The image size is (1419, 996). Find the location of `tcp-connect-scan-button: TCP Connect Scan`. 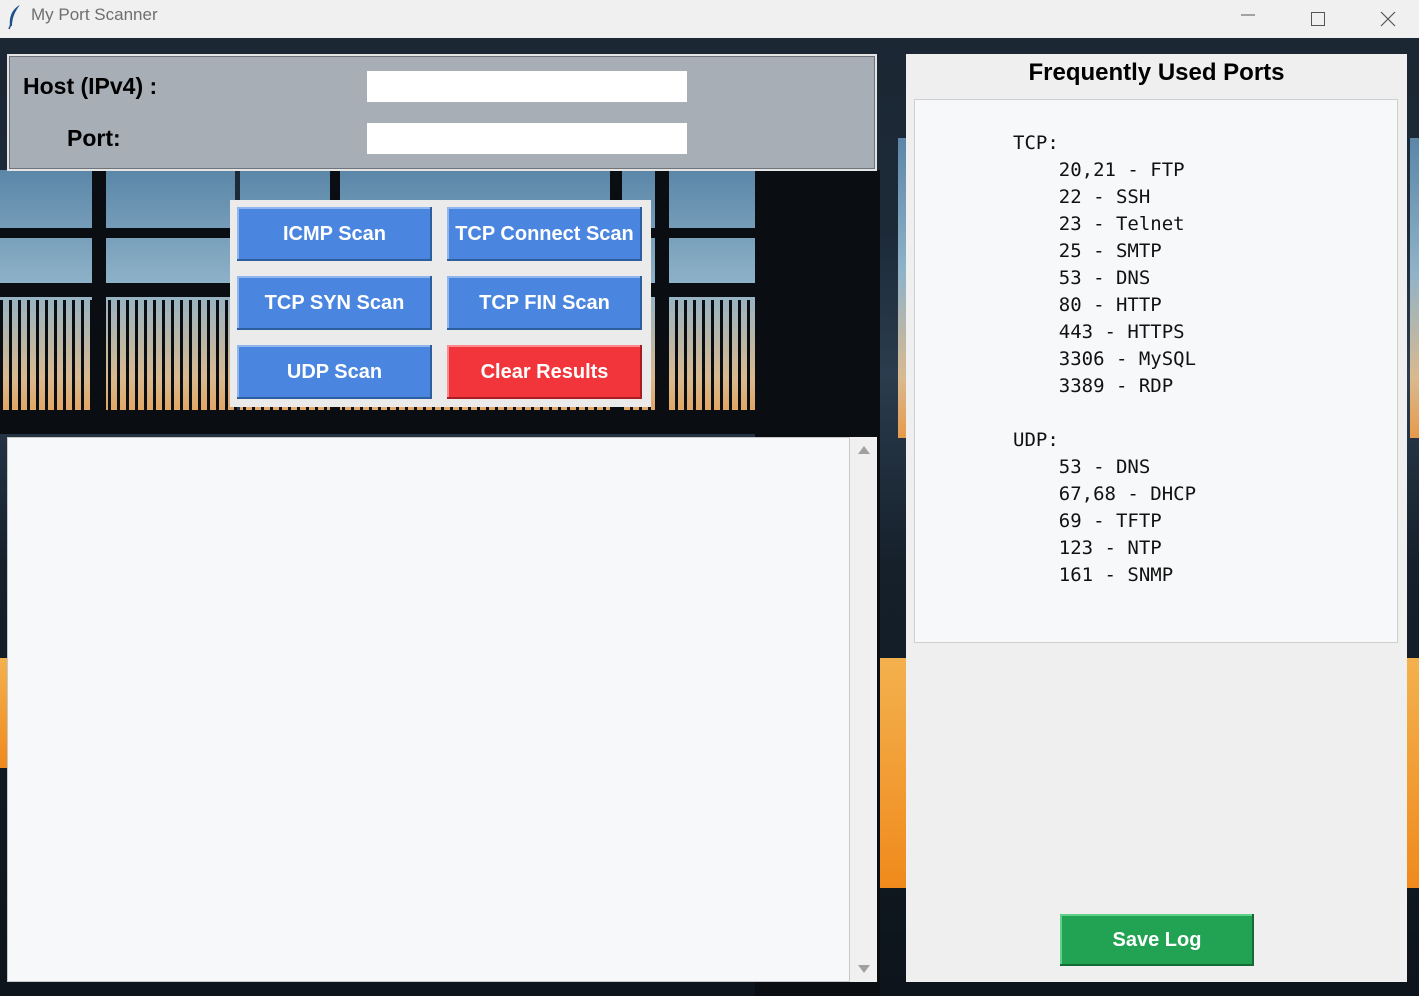

tcp-connect-scan-button: TCP Connect Scan is located at coordinates (544, 234).